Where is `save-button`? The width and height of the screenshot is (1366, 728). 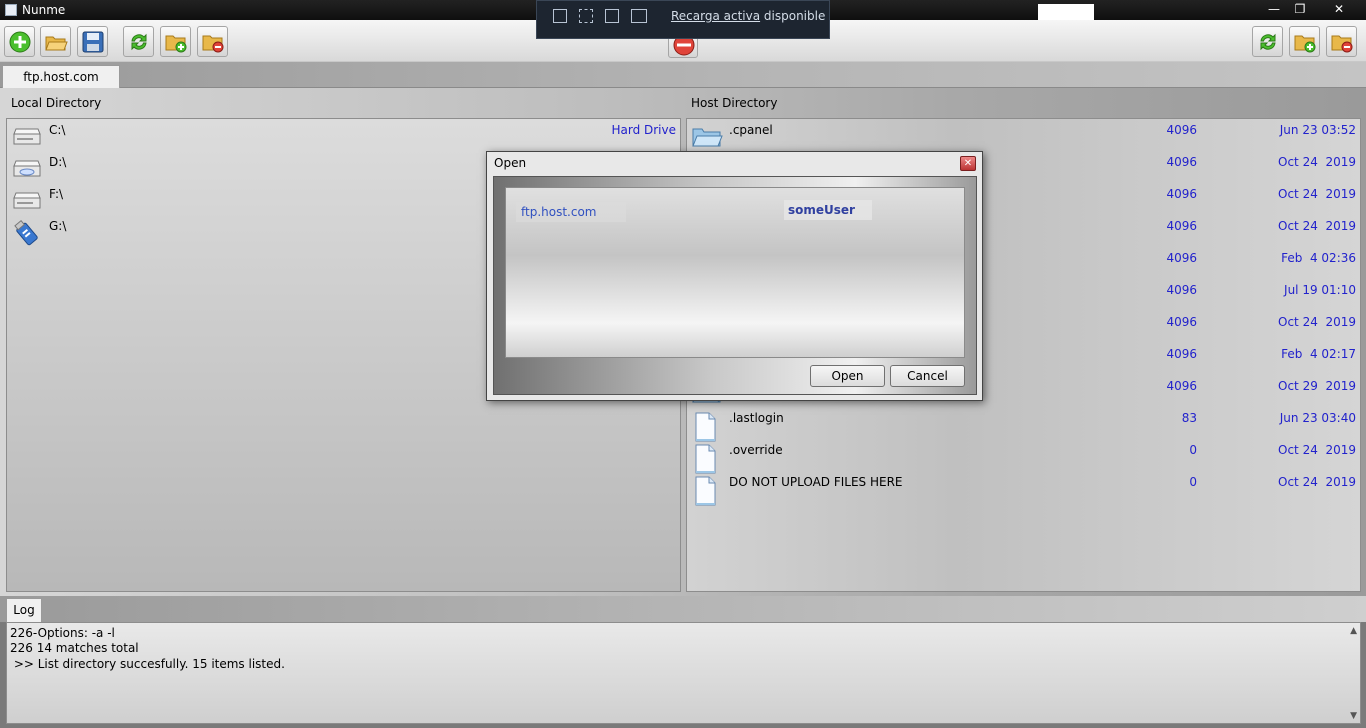
save-button is located at coordinates (92, 41).